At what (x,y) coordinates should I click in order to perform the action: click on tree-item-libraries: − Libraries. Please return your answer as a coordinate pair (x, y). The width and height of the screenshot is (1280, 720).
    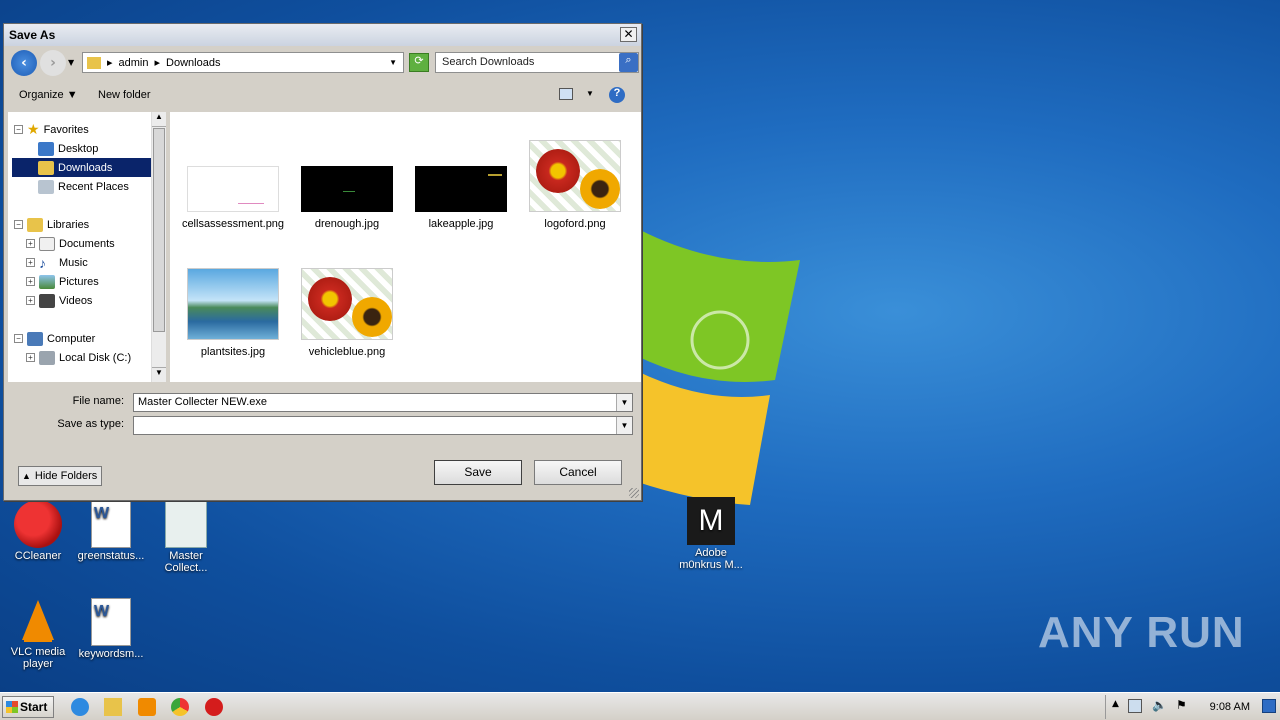
    Looking at the image, I should click on (51, 224).